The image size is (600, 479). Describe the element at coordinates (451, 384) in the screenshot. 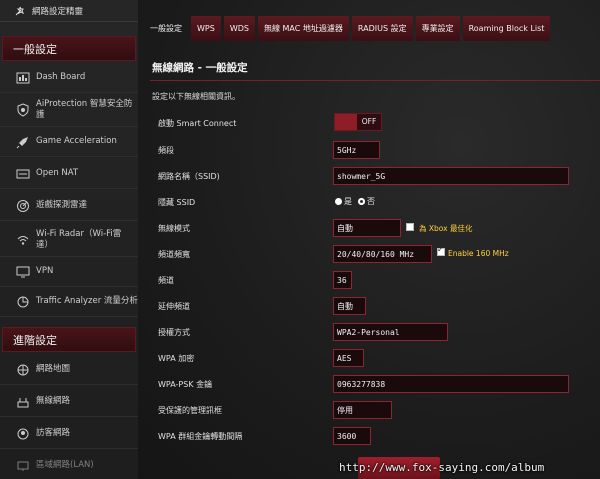

I see `wpa-psk-input: 0963277838` at that location.